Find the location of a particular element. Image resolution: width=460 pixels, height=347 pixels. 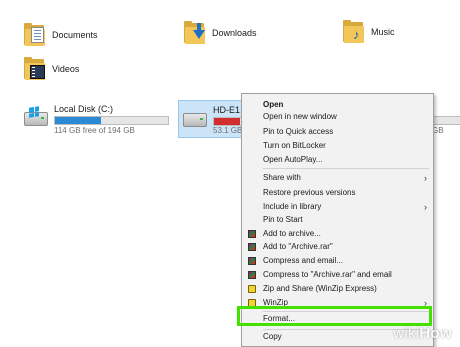

menu-item-open: Open is located at coordinates (337, 105).